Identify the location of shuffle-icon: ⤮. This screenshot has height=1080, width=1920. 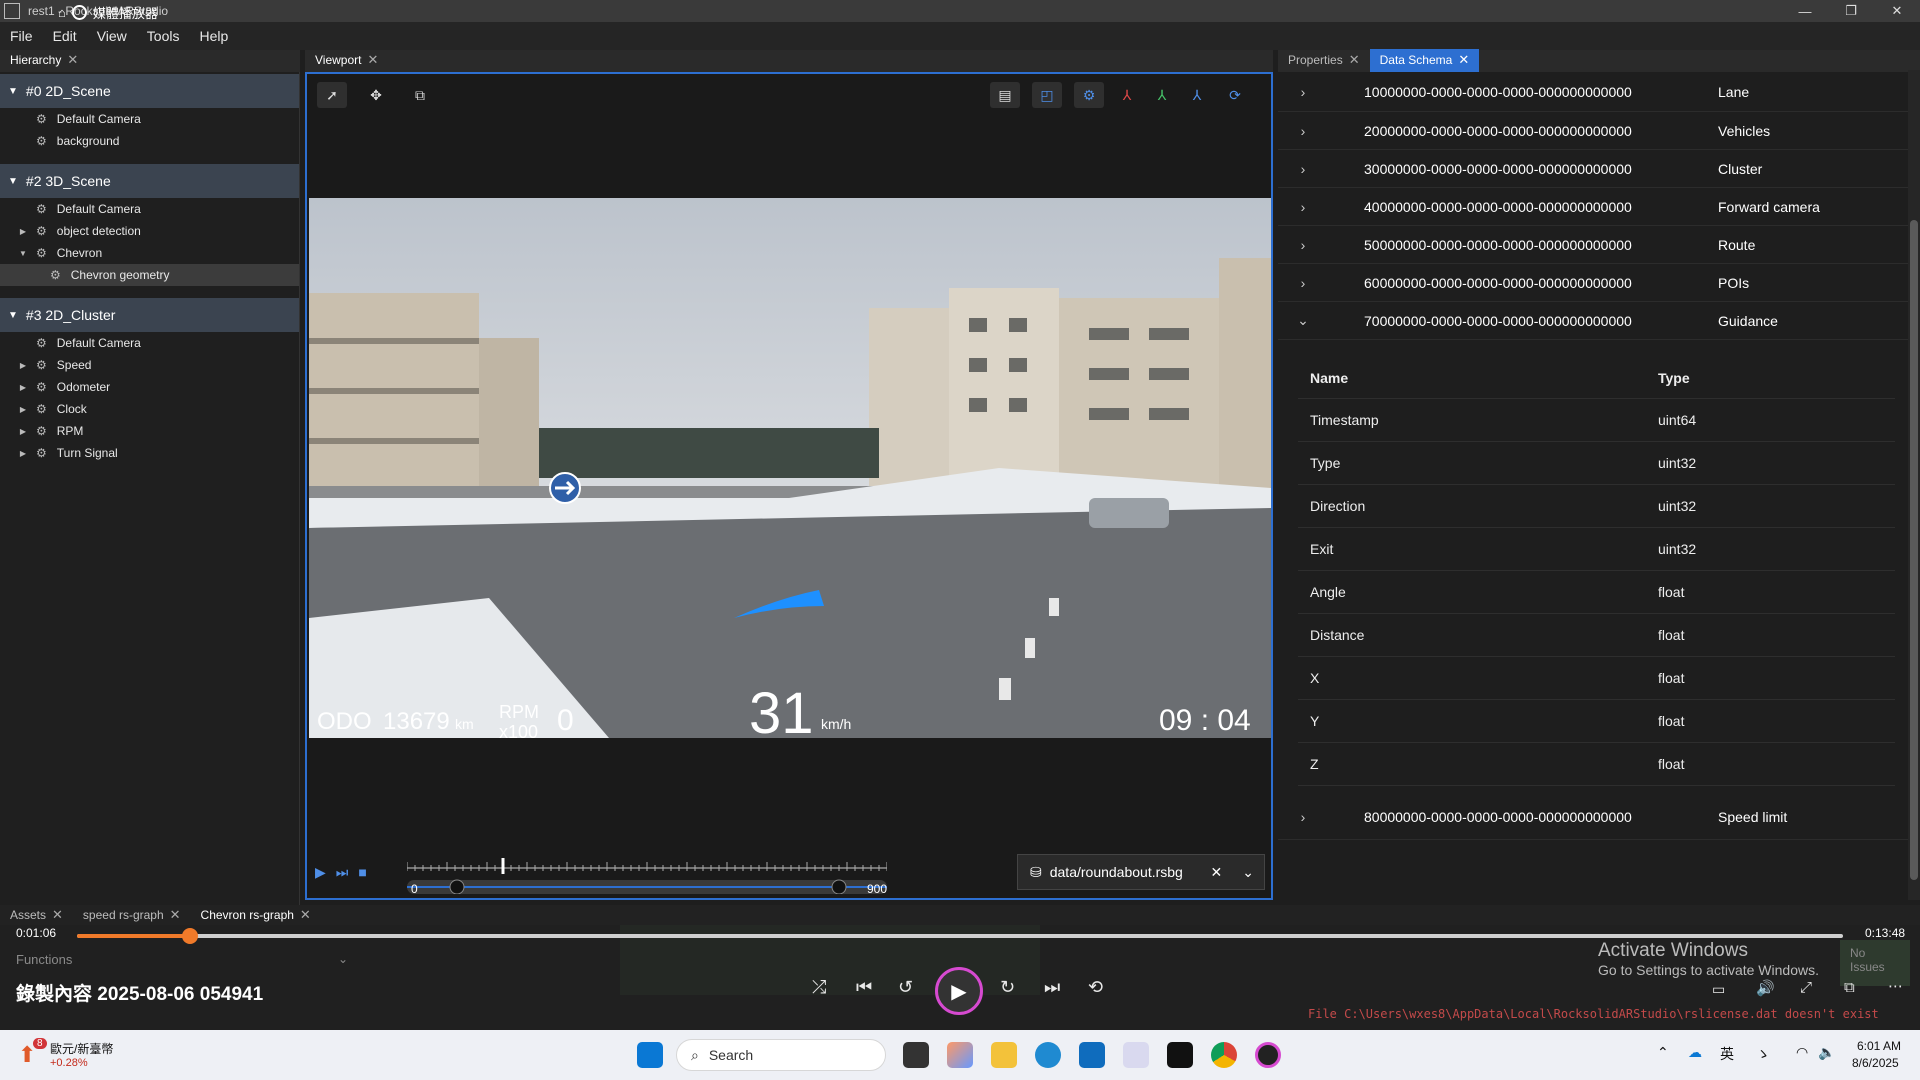
(819, 987).